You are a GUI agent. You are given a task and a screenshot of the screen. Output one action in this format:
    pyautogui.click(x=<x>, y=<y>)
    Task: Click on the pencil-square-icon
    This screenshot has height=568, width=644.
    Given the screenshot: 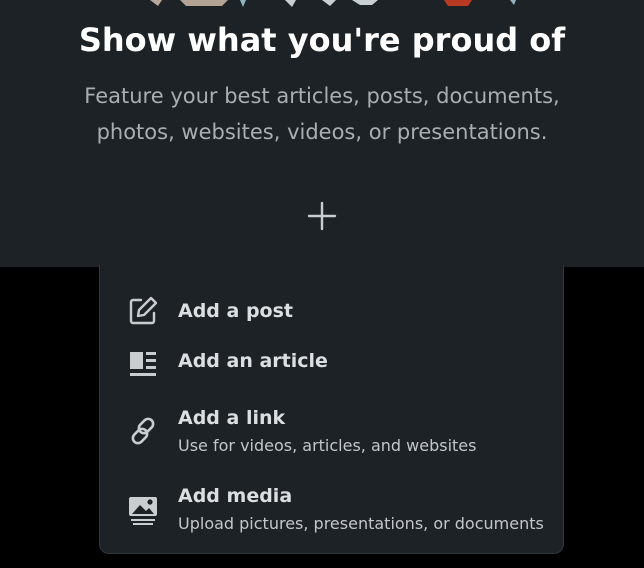 What is the action you would take?
    pyautogui.click(x=143, y=311)
    